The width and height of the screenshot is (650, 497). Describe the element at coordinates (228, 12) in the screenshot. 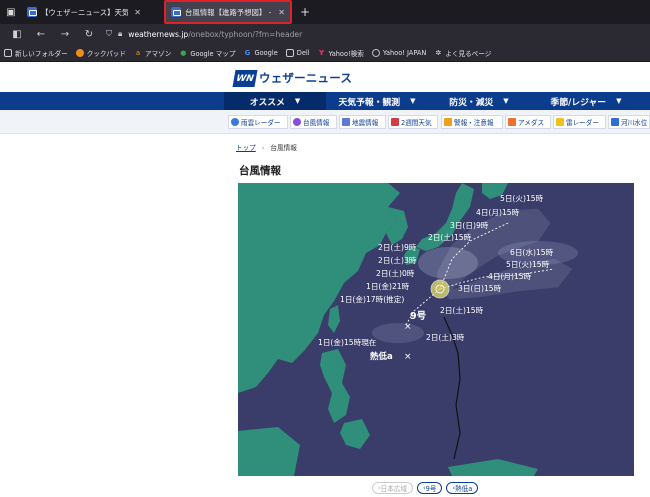

I see `browser-tab-active: 台風情報【進路予想図】 - ウェザ ✕` at that location.